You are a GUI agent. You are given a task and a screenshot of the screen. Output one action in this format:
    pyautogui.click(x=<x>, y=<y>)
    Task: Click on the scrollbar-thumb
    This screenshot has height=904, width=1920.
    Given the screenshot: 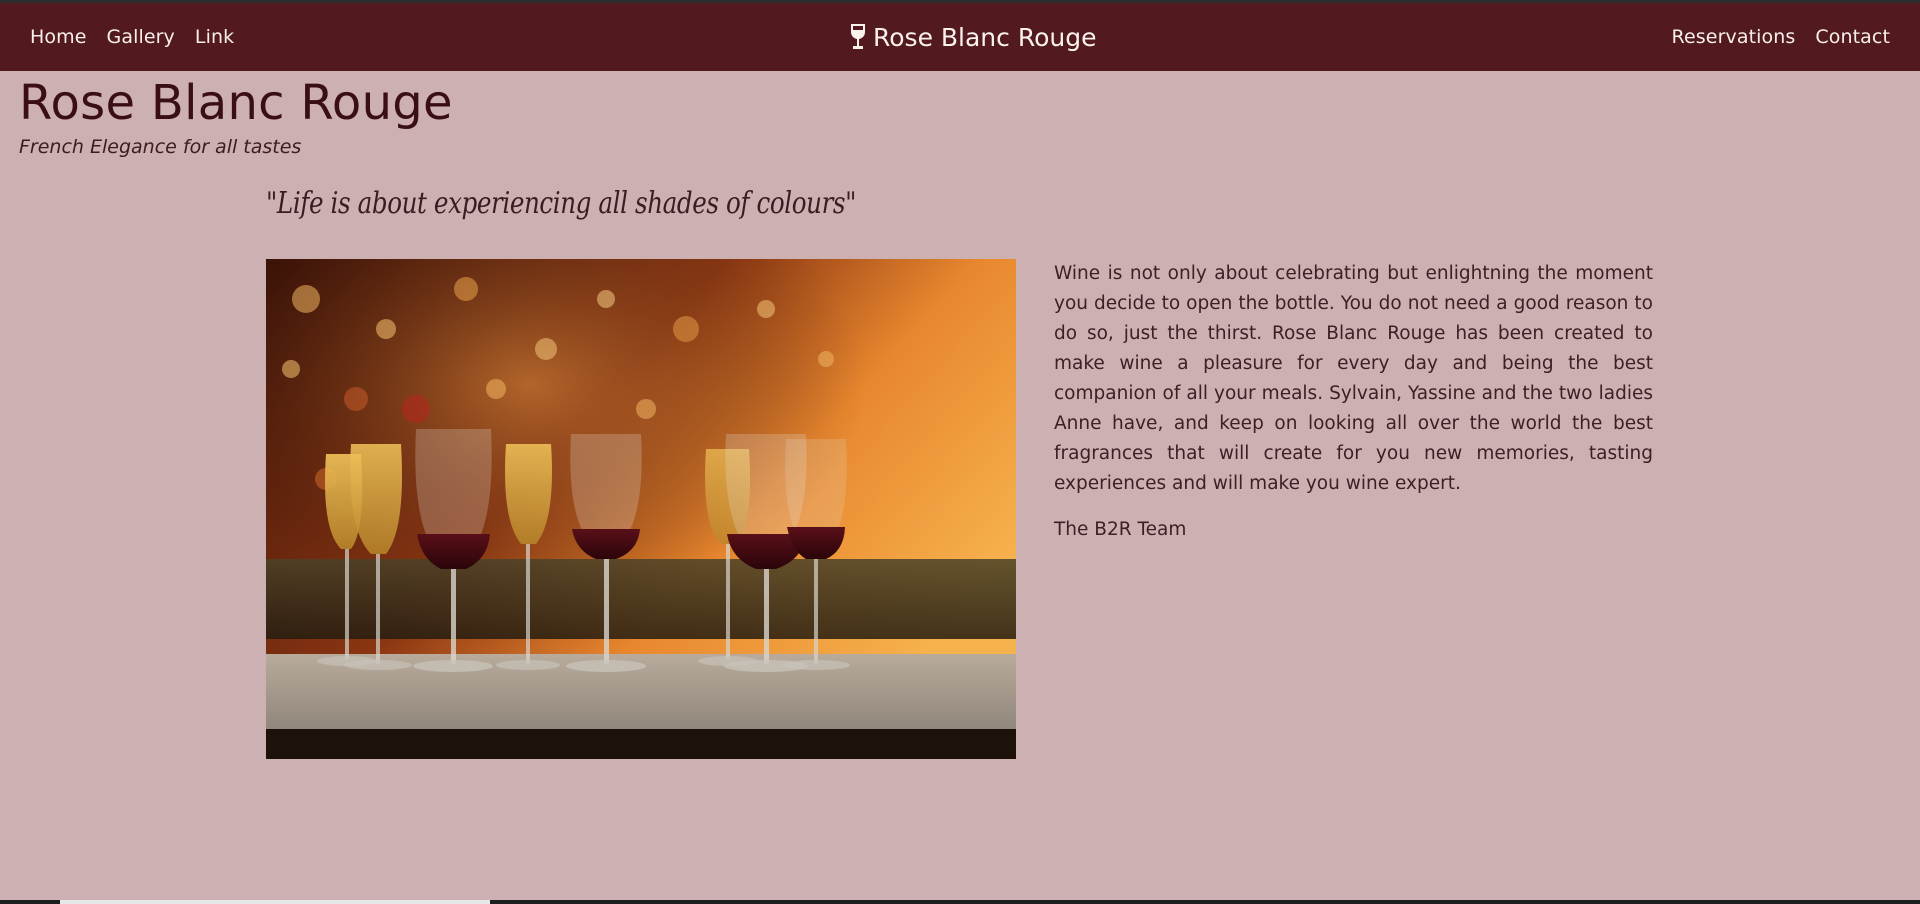 What is the action you would take?
    pyautogui.click(x=275, y=902)
    